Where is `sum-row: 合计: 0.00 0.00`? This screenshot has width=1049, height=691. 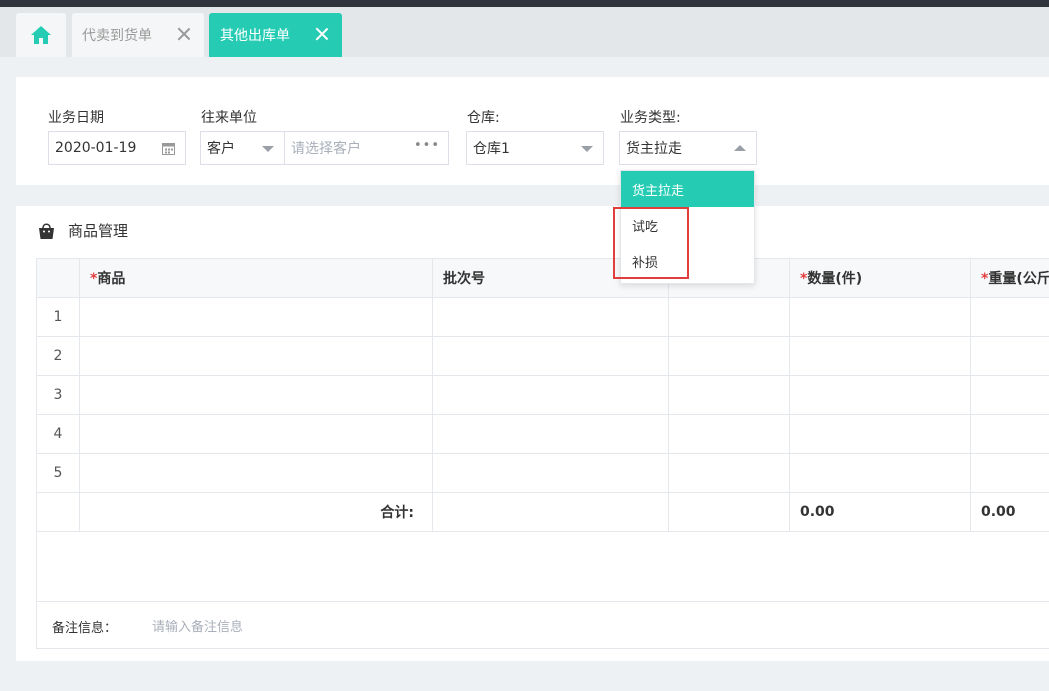 sum-row: 合计: 0.00 0.00 is located at coordinates (542, 512).